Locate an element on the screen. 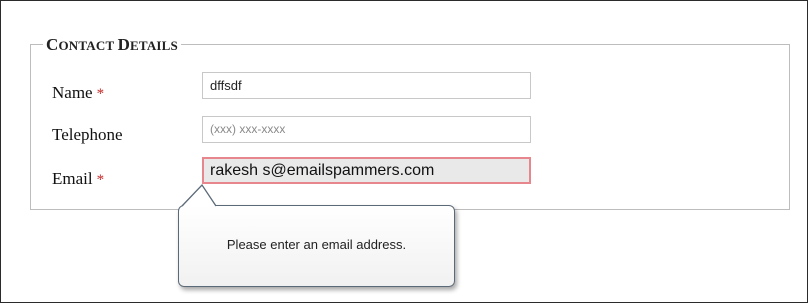 Image resolution: width=808 pixels, height=303 pixels. validation-message: Please enter an email address. is located at coordinates (316, 244).